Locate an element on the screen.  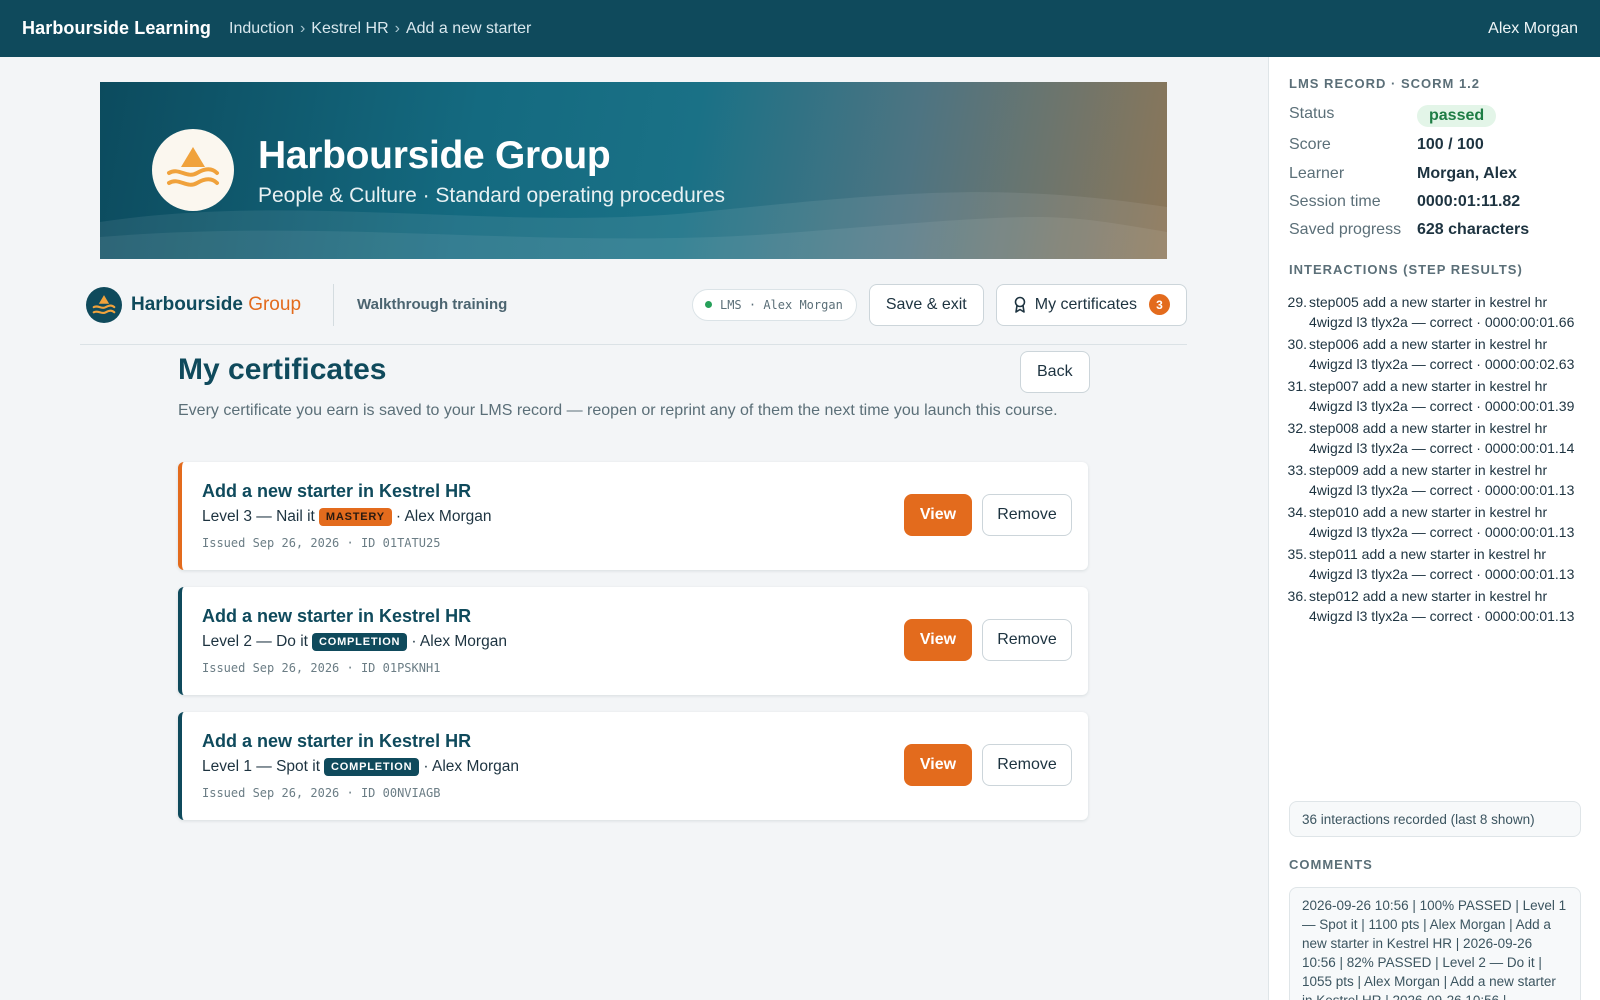
org-name-accent: Group is located at coordinates (275, 304).